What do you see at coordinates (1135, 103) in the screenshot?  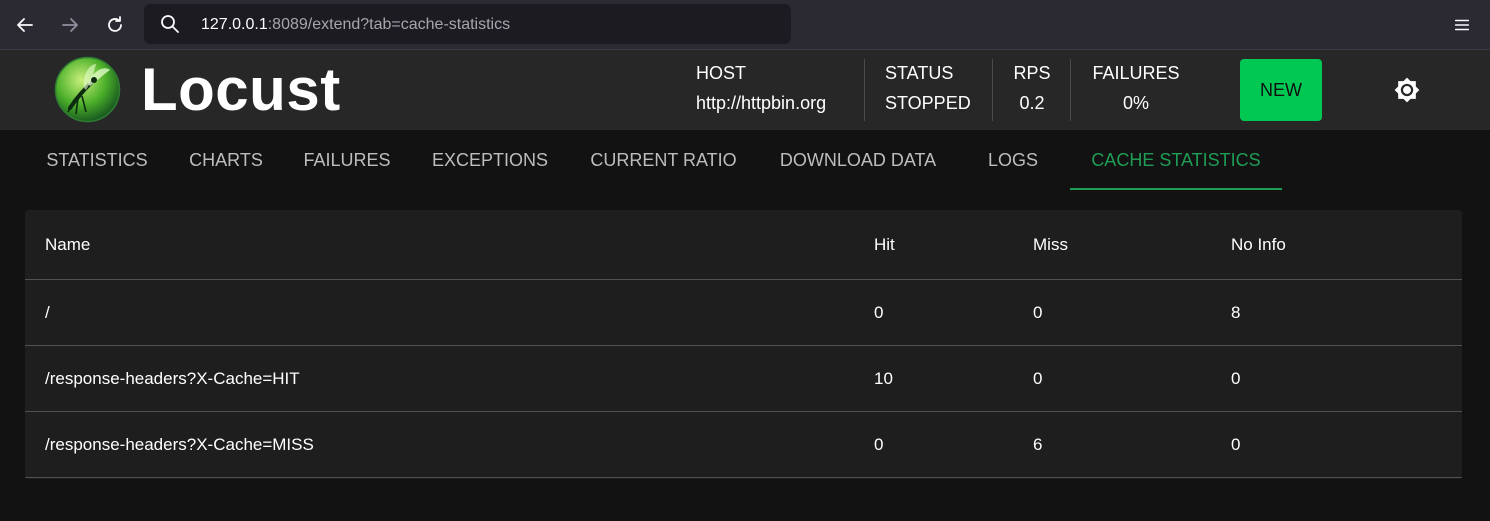 I see `failures-value: 0%` at bounding box center [1135, 103].